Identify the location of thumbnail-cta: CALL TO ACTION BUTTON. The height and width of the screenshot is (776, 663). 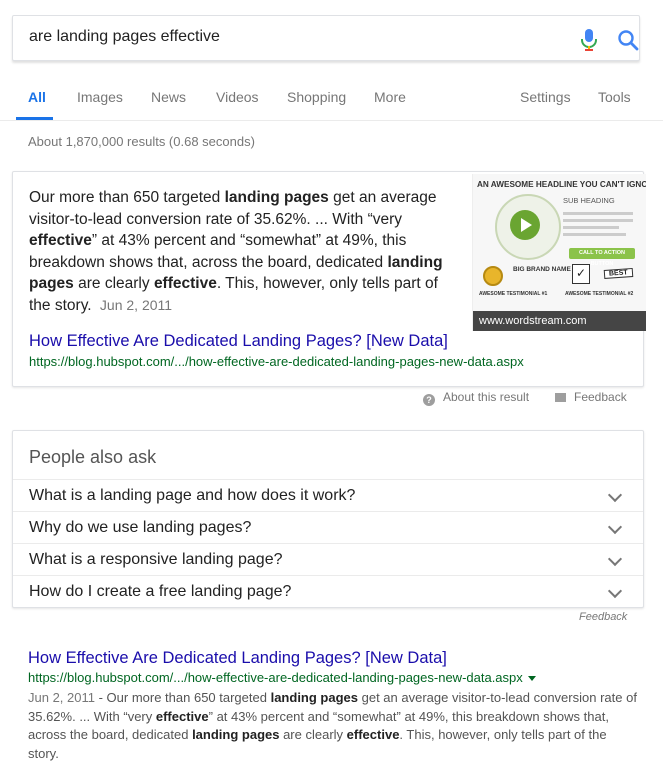
(602, 257).